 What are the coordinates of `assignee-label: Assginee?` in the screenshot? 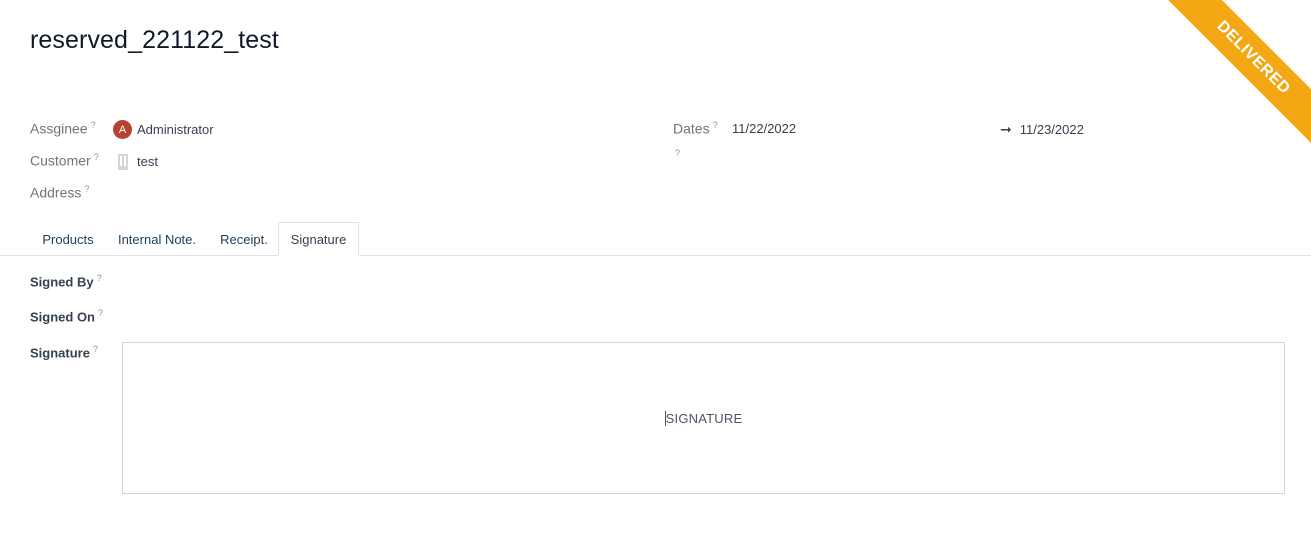 It's located at (63, 128).